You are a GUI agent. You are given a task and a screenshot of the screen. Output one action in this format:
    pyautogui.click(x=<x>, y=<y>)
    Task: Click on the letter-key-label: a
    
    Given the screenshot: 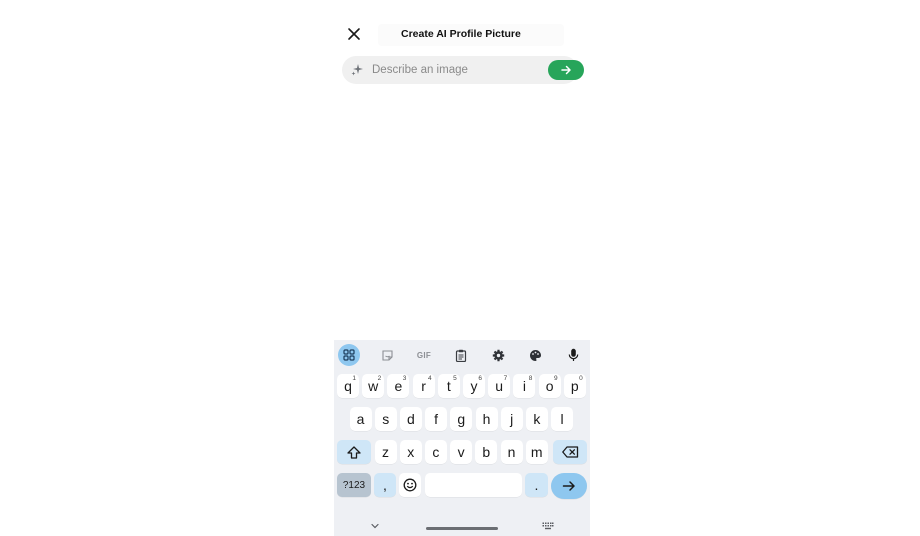 What is the action you would take?
    pyautogui.click(x=360, y=419)
    